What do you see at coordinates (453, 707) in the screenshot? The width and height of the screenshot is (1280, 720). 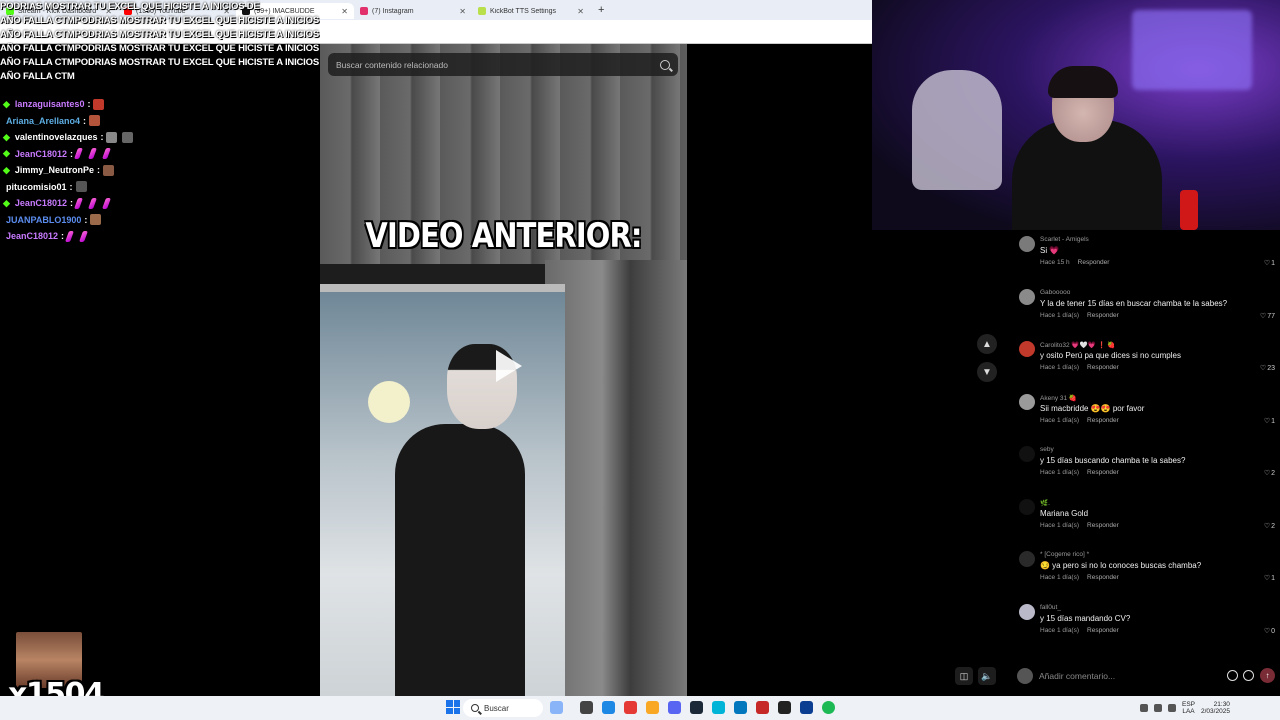 I see `start-button` at bounding box center [453, 707].